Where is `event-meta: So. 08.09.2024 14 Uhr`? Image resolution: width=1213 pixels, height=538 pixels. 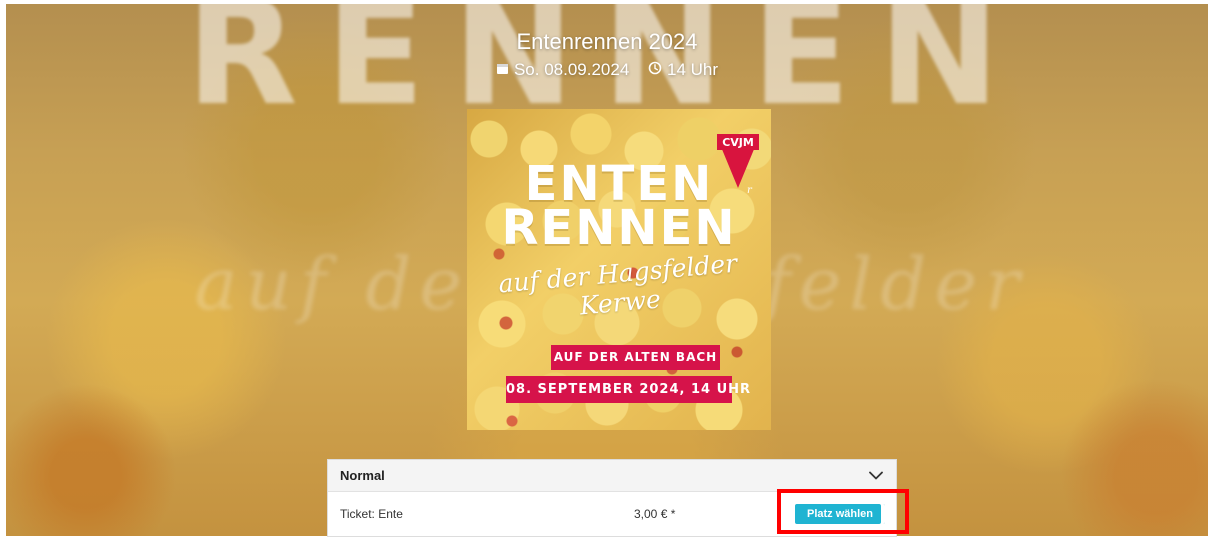
event-meta: So. 08.09.2024 14 Uhr is located at coordinates (607, 70).